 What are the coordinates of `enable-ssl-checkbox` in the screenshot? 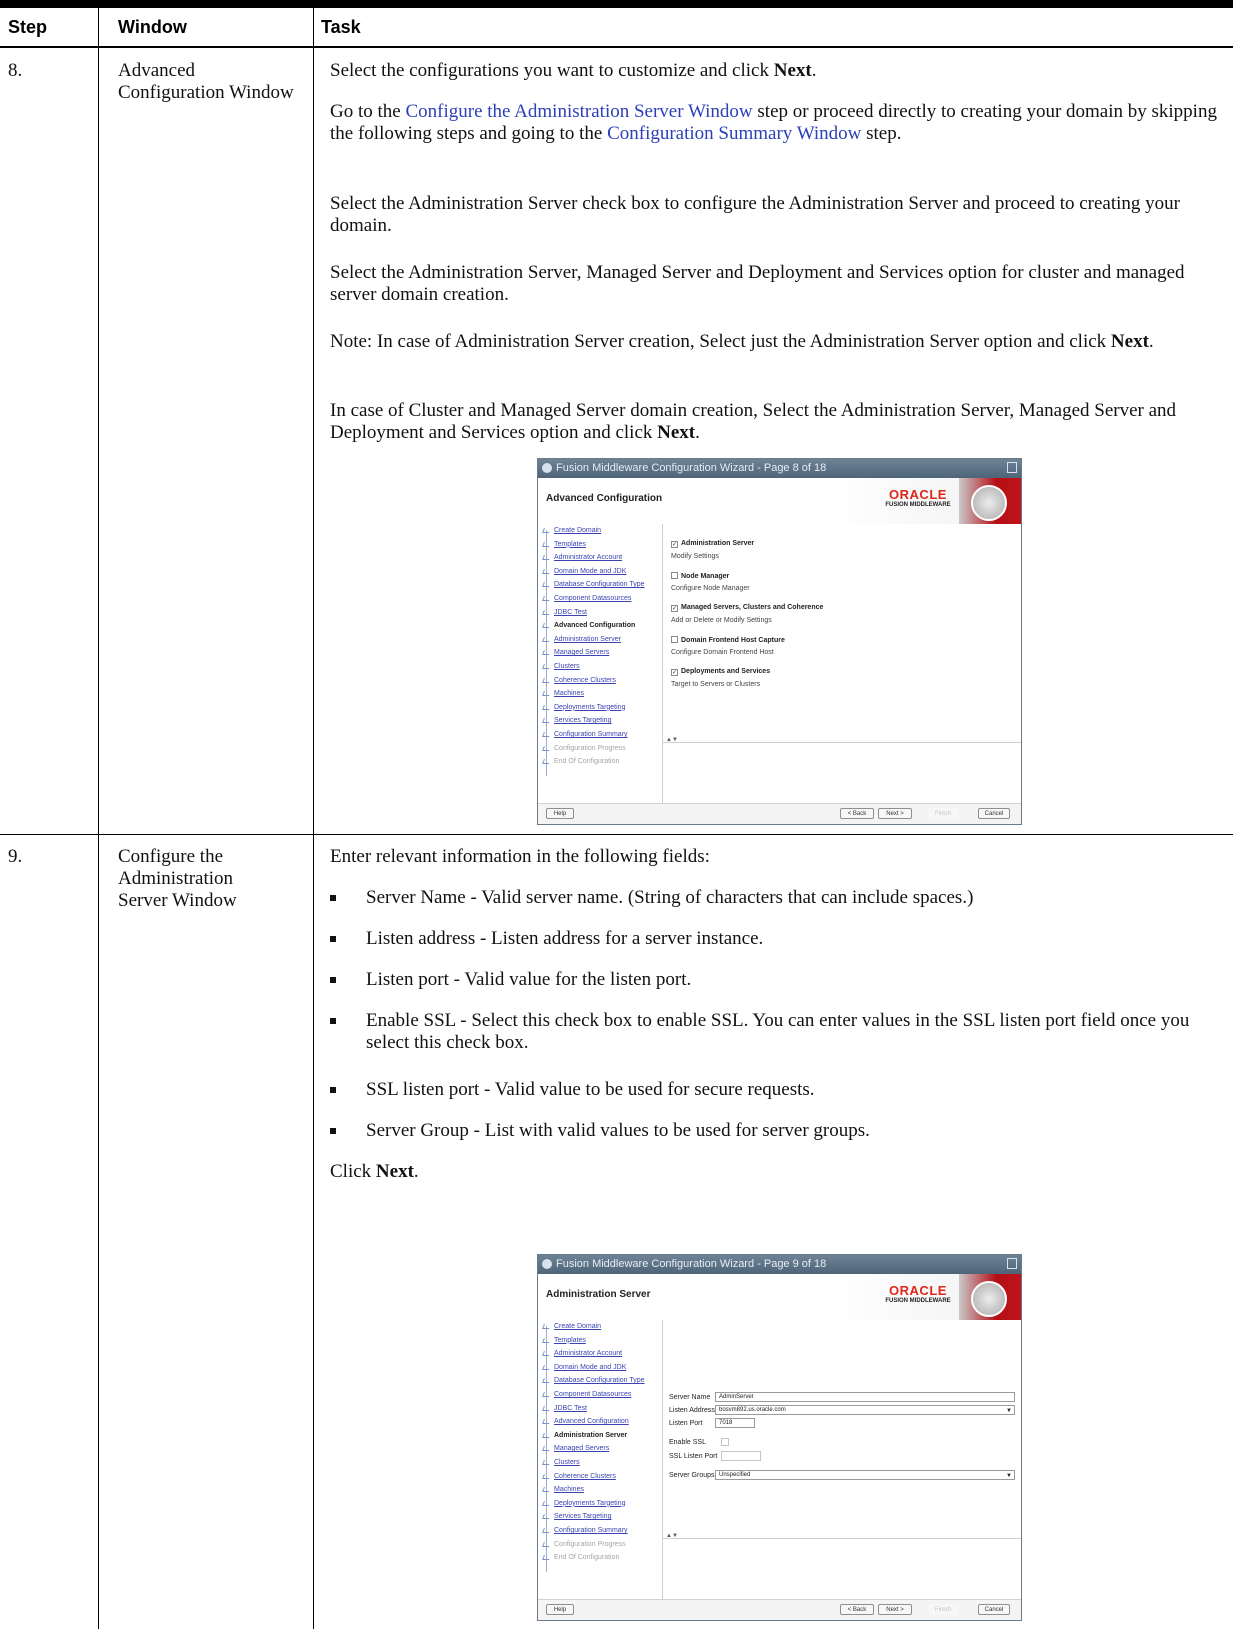 It's located at (725, 1442).